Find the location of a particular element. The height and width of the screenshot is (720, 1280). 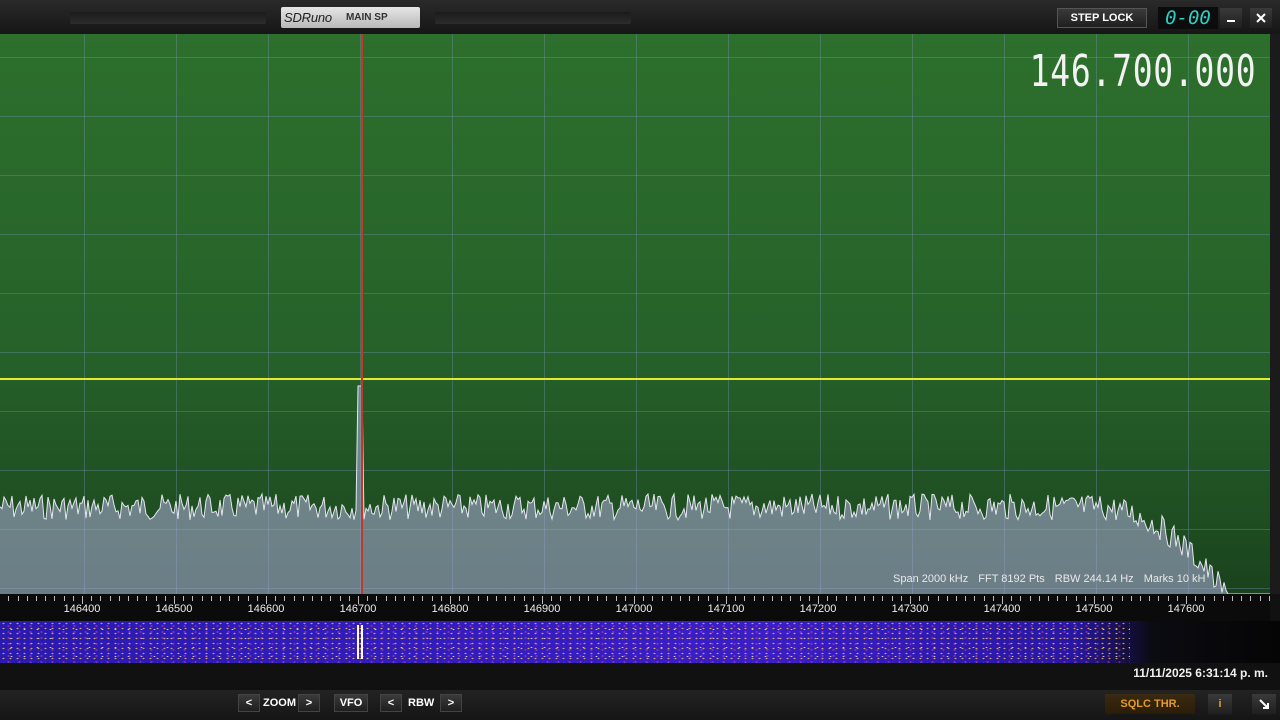

span-info: Span 2000 kHz is located at coordinates (931, 579).